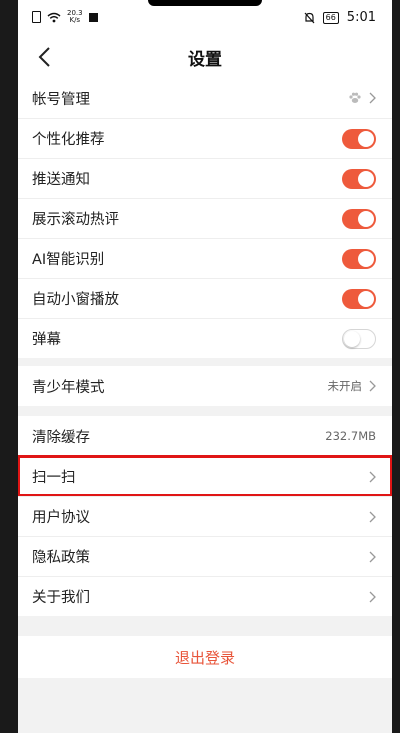 This screenshot has width=400, height=733. What do you see at coordinates (205, 60) in the screenshot?
I see `page-title: 设置` at bounding box center [205, 60].